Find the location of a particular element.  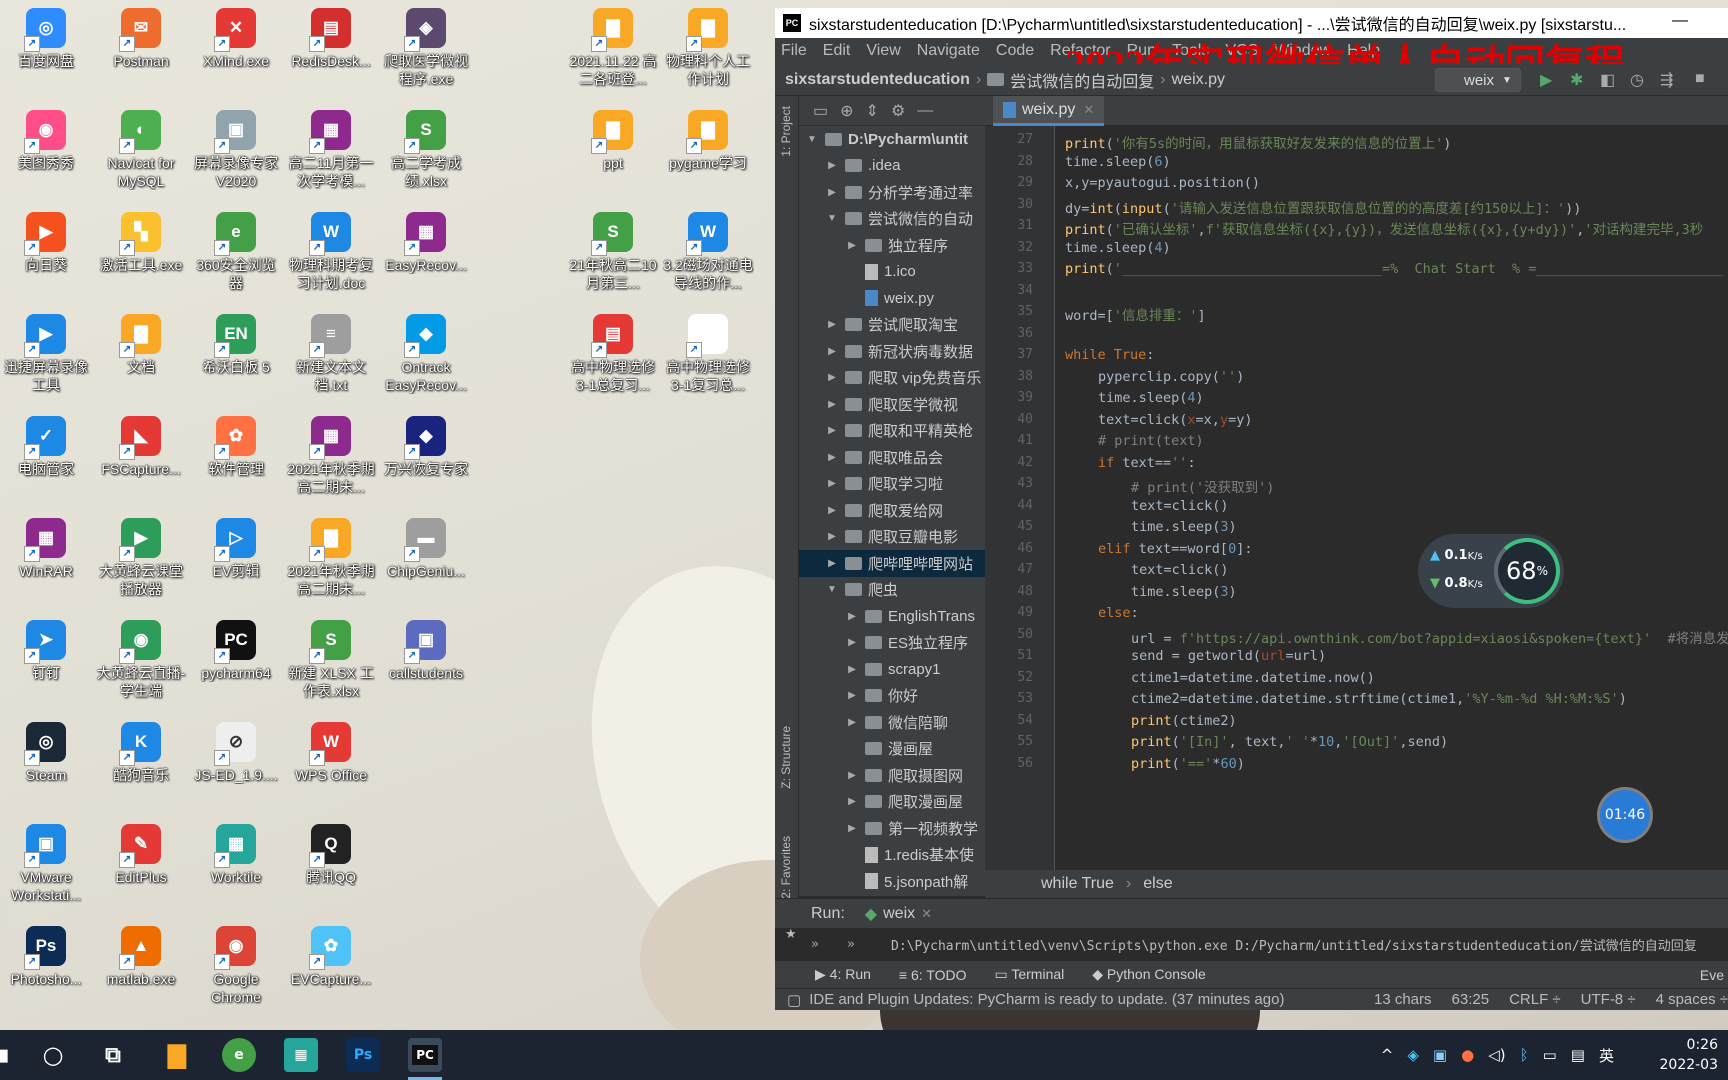

network-speed-widget: ▲ 0.1K/s ▼ 0.8K/s 68% is located at coordinates (1491, 571).